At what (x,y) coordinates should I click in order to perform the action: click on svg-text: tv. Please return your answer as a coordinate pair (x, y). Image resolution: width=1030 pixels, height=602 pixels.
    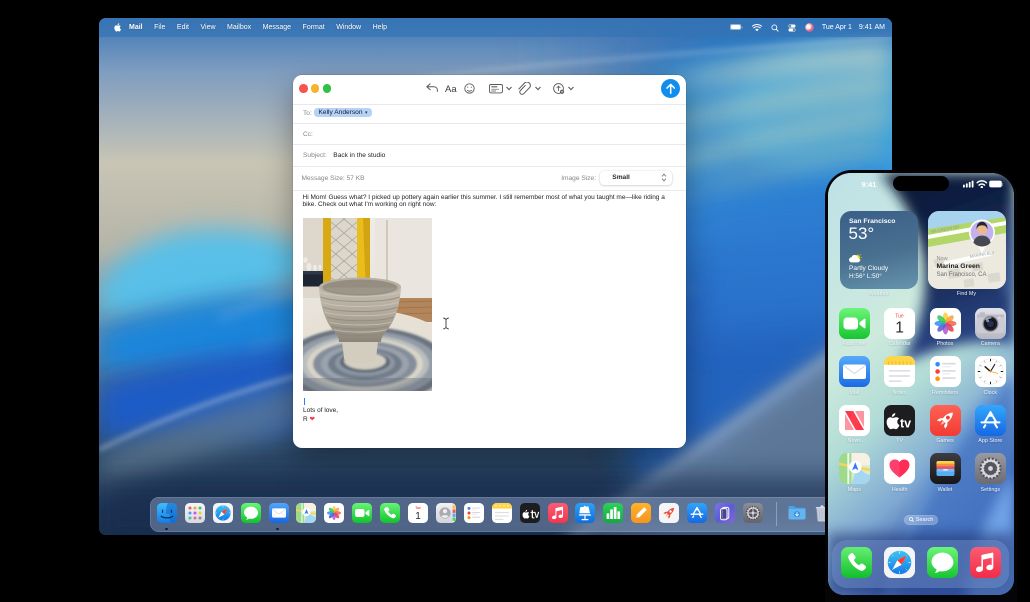
    Looking at the image, I should click on (905, 423).